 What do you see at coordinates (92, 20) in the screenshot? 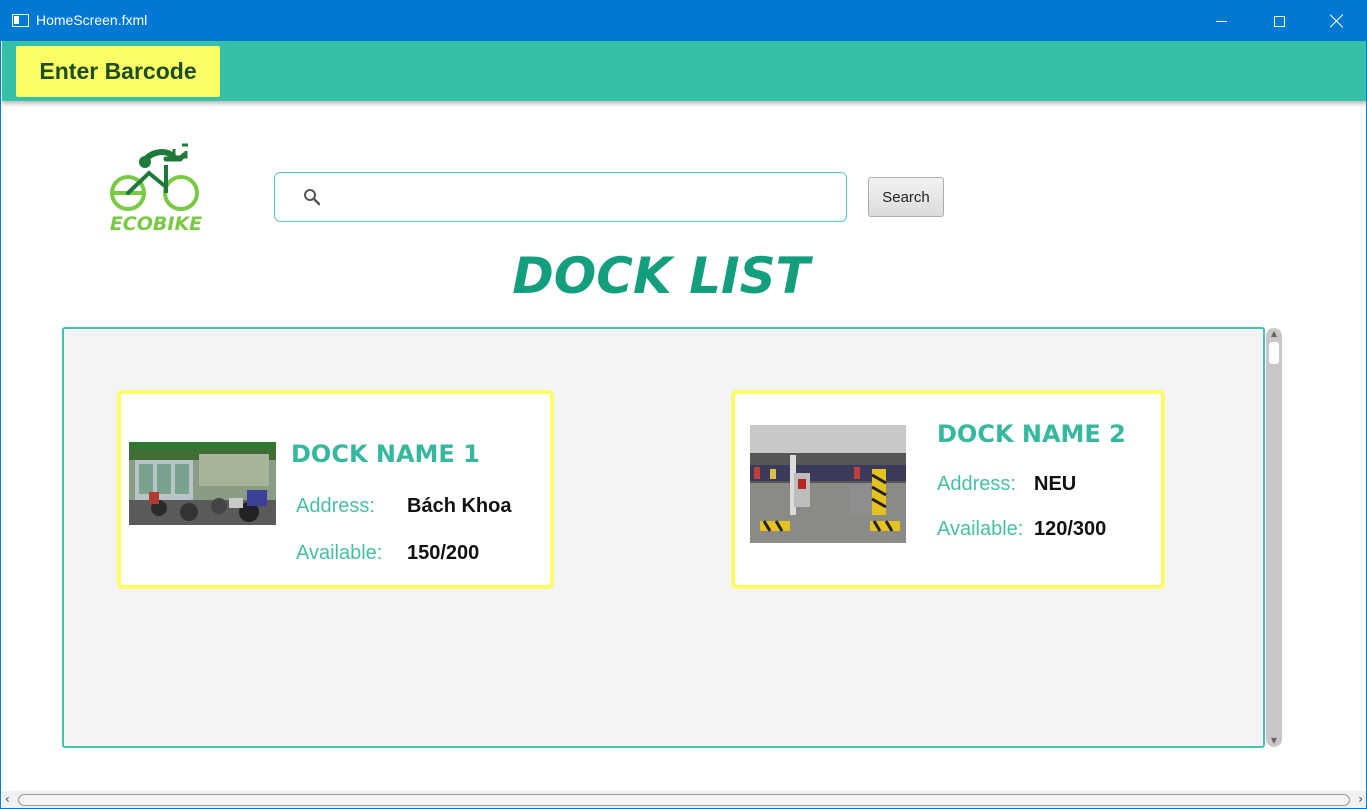
I see `window-title: HomeScreen.fxml` at bounding box center [92, 20].